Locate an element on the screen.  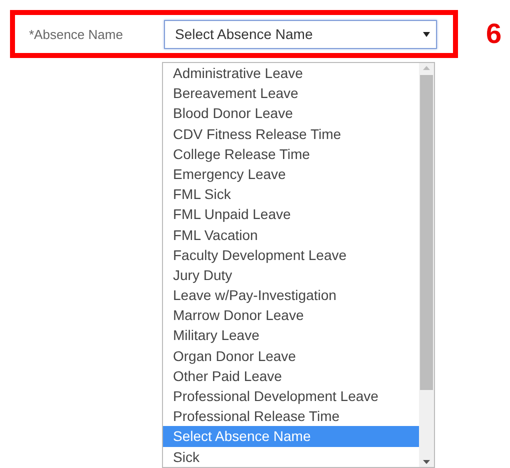
dropdown-option: Leave w/Pay-Investigation is located at coordinates (291, 295).